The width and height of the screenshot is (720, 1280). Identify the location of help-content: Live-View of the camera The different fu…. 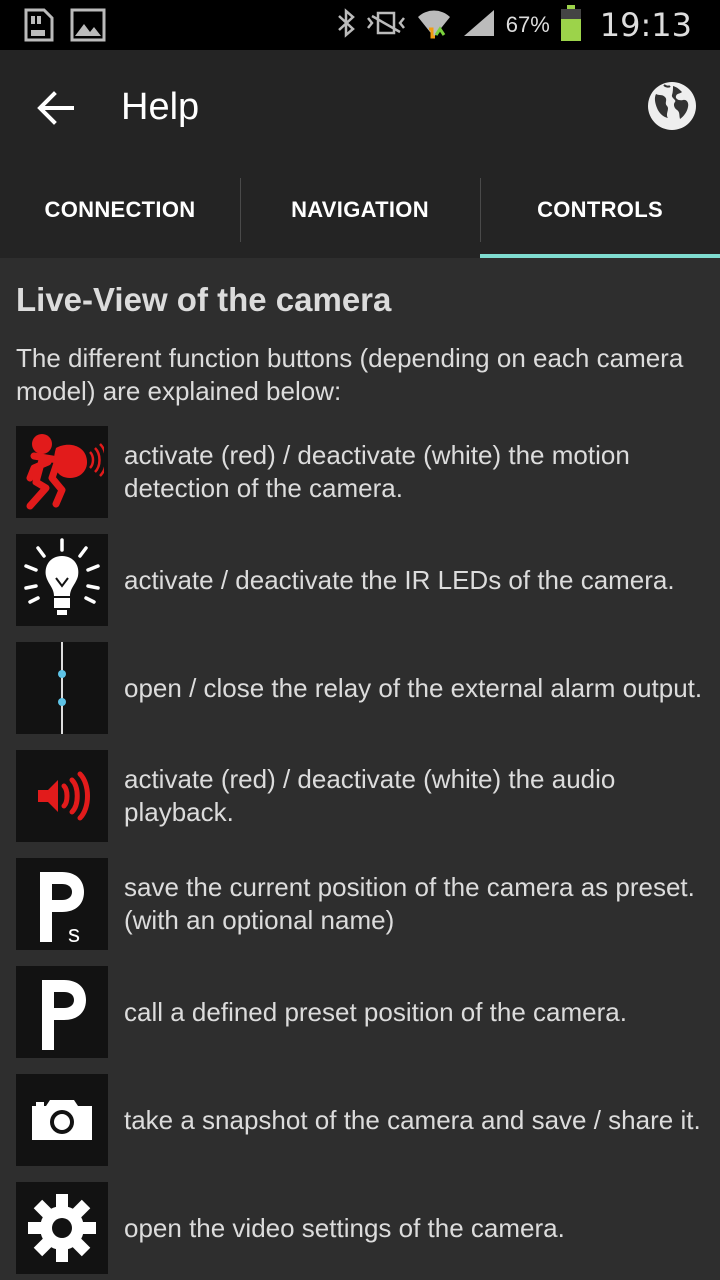
(361, 343).